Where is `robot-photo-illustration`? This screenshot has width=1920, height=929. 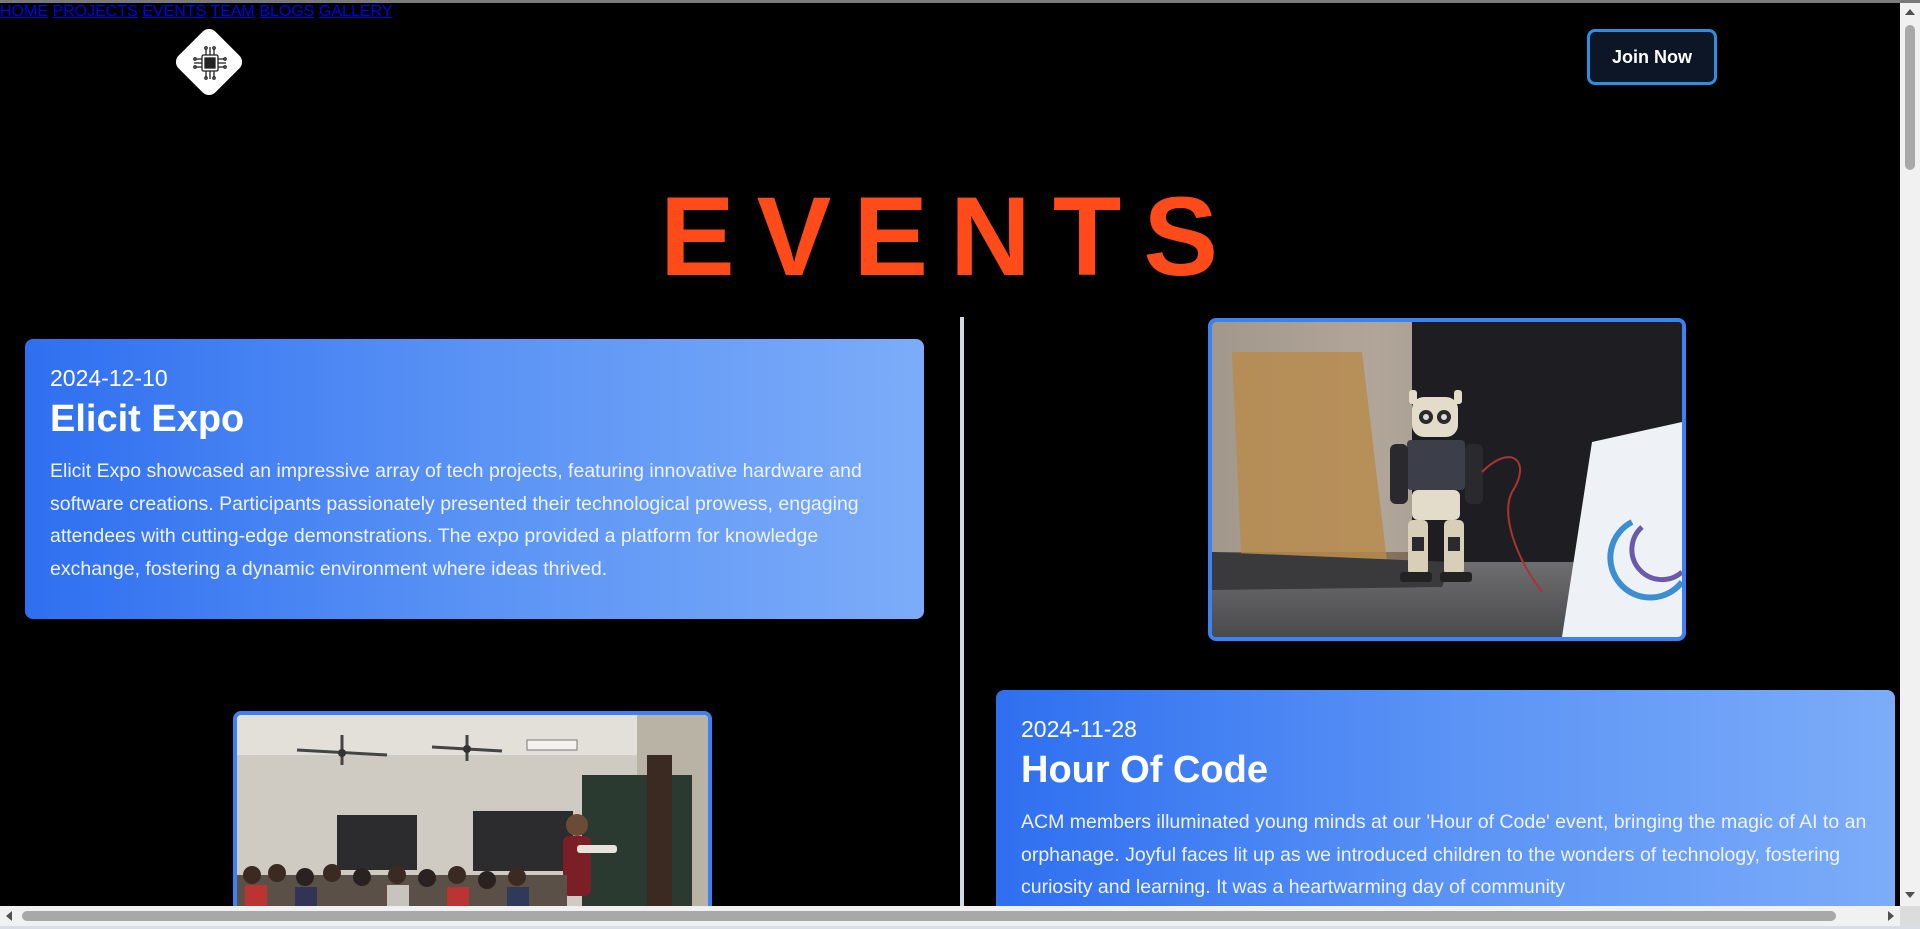 robot-photo-illustration is located at coordinates (1447, 479).